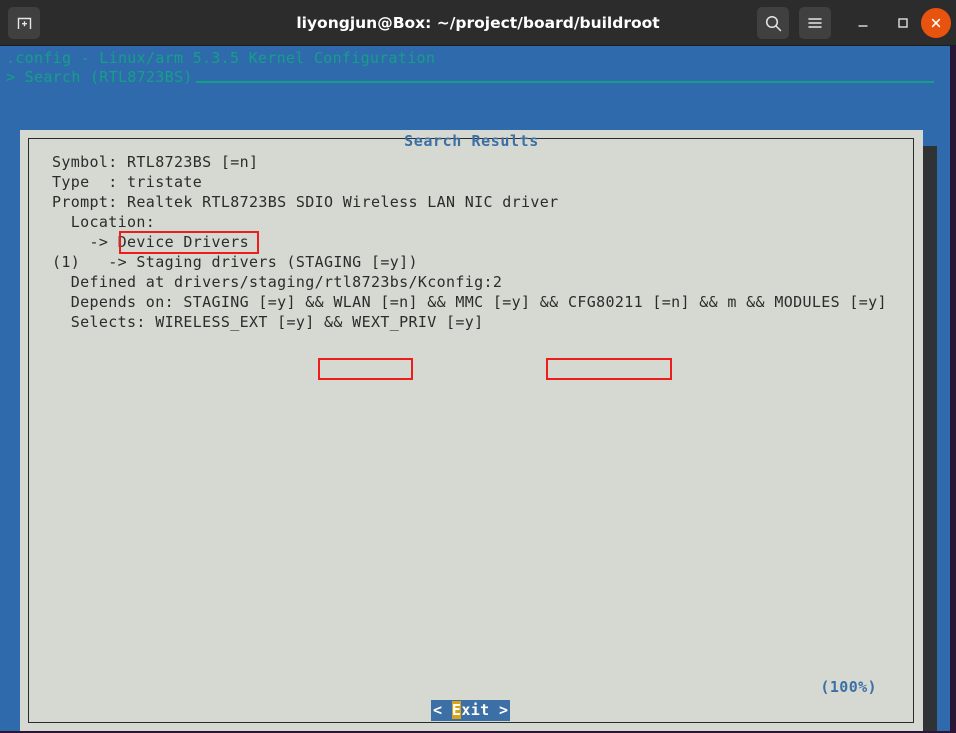 This screenshot has height=733, width=956. What do you see at coordinates (150, 242) in the screenshot?
I see `result-line: -> Device Drivers` at bounding box center [150, 242].